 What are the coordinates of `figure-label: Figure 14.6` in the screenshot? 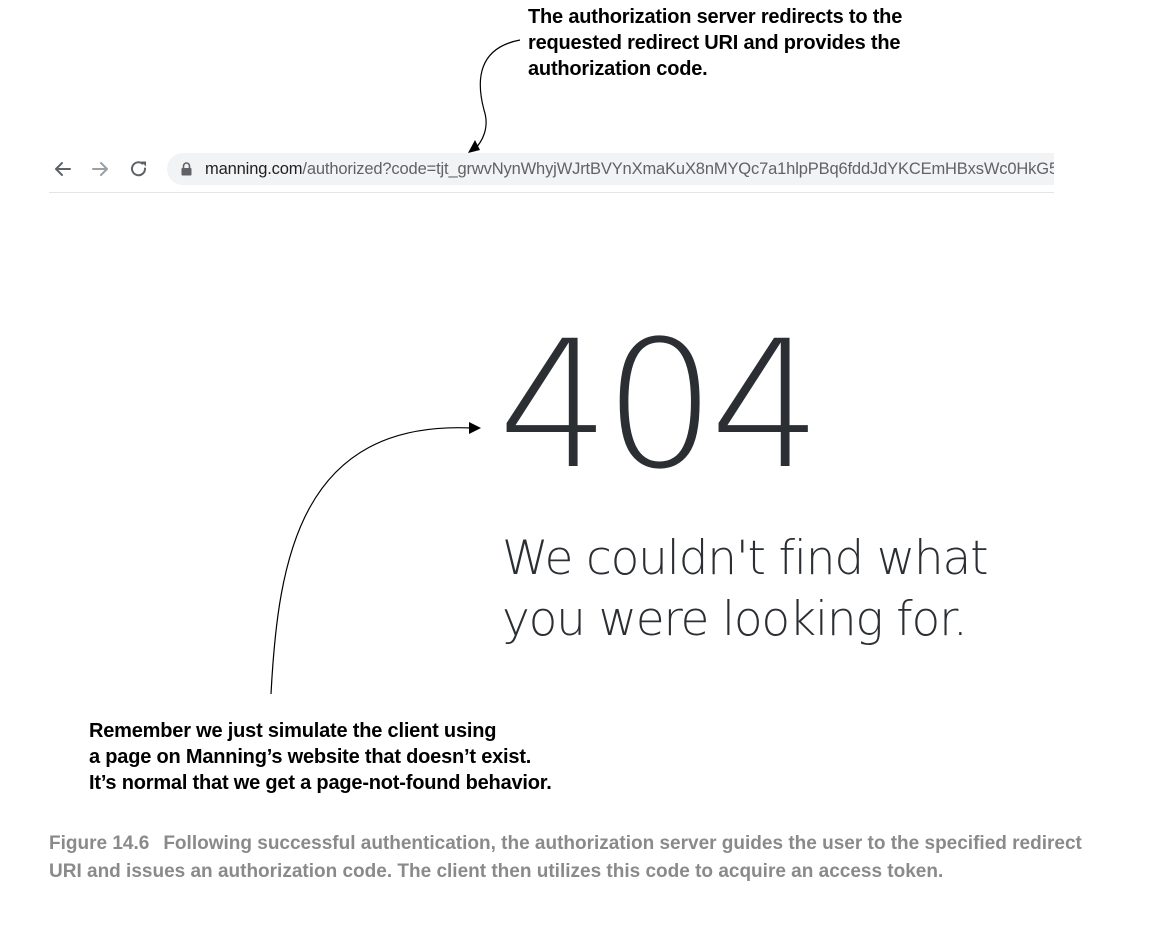 It's located at (99, 843).